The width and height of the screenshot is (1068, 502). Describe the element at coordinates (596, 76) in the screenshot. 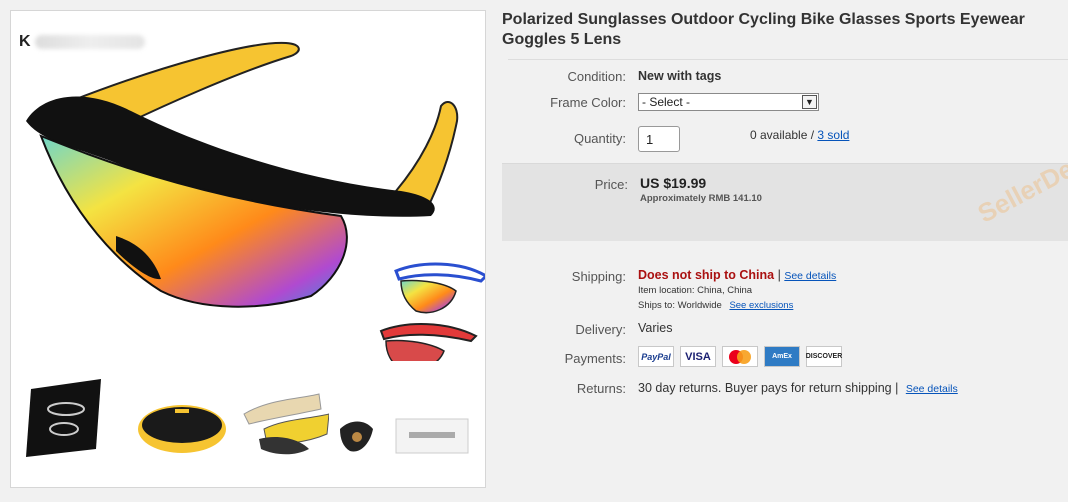

I see `condition-label: Condition:` at that location.